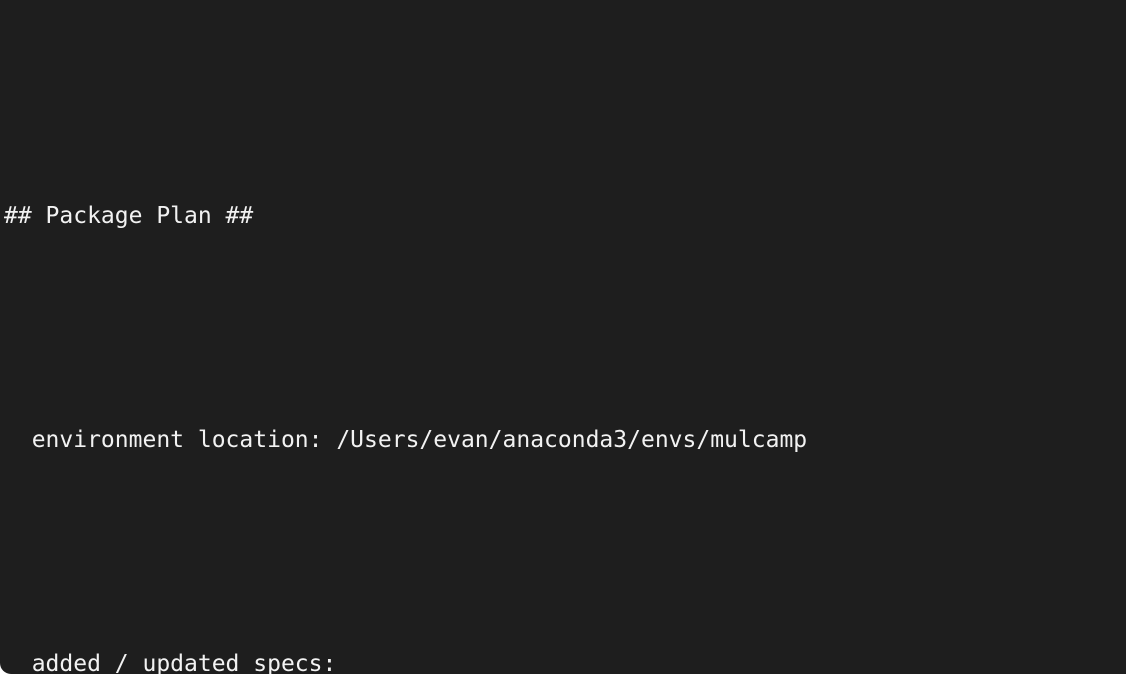 Image resolution: width=1126 pixels, height=674 pixels. What do you see at coordinates (129, 216) in the screenshot?
I see `package-plan-header: ## Package Plan ##` at bounding box center [129, 216].